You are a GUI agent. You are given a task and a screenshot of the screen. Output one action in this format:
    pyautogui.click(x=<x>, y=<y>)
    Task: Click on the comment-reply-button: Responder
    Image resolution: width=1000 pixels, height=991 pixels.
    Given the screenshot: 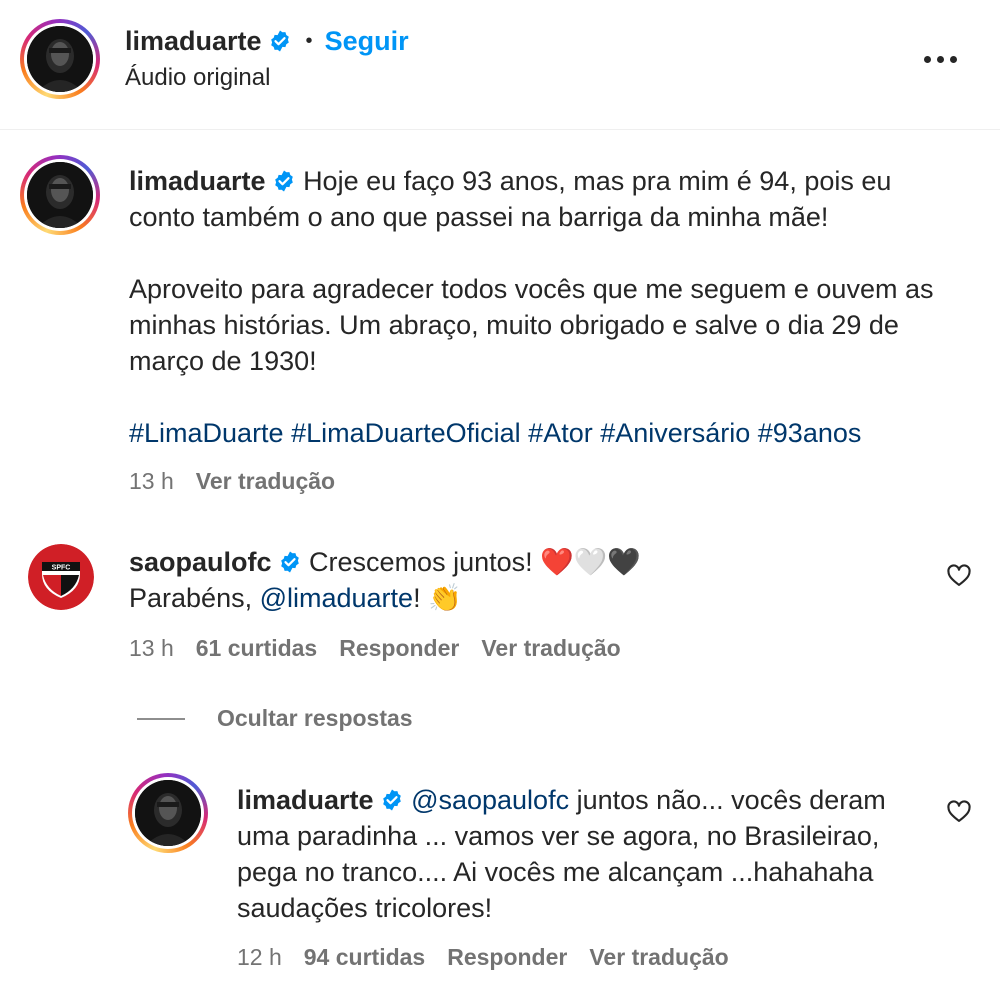 What is the action you would take?
    pyautogui.click(x=399, y=648)
    